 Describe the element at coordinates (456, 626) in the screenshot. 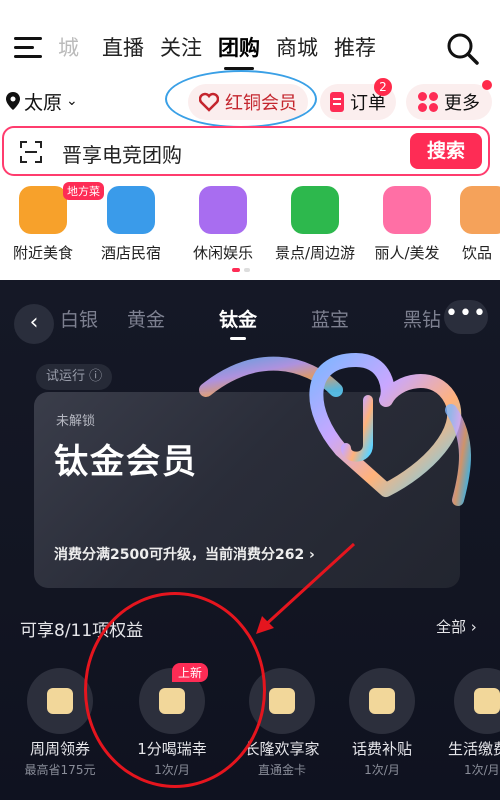

I see `view-all-link: 全部 ›` at that location.